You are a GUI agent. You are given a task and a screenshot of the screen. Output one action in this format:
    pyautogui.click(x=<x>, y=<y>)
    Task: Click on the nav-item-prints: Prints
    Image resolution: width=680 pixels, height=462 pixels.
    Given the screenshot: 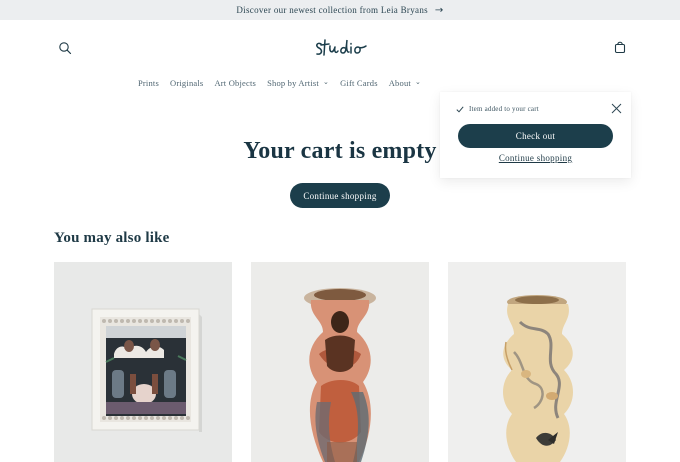 What is the action you would take?
    pyautogui.click(x=148, y=83)
    